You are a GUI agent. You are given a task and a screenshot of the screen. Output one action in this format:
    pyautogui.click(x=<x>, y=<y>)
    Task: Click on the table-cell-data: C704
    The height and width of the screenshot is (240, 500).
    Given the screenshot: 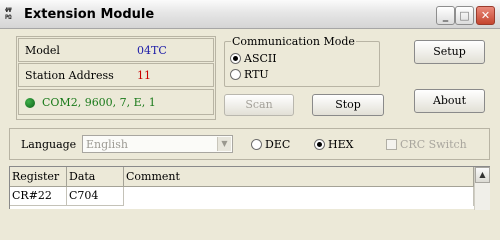 What is the action you would take?
    pyautogui.click(x=95, y=196)
    